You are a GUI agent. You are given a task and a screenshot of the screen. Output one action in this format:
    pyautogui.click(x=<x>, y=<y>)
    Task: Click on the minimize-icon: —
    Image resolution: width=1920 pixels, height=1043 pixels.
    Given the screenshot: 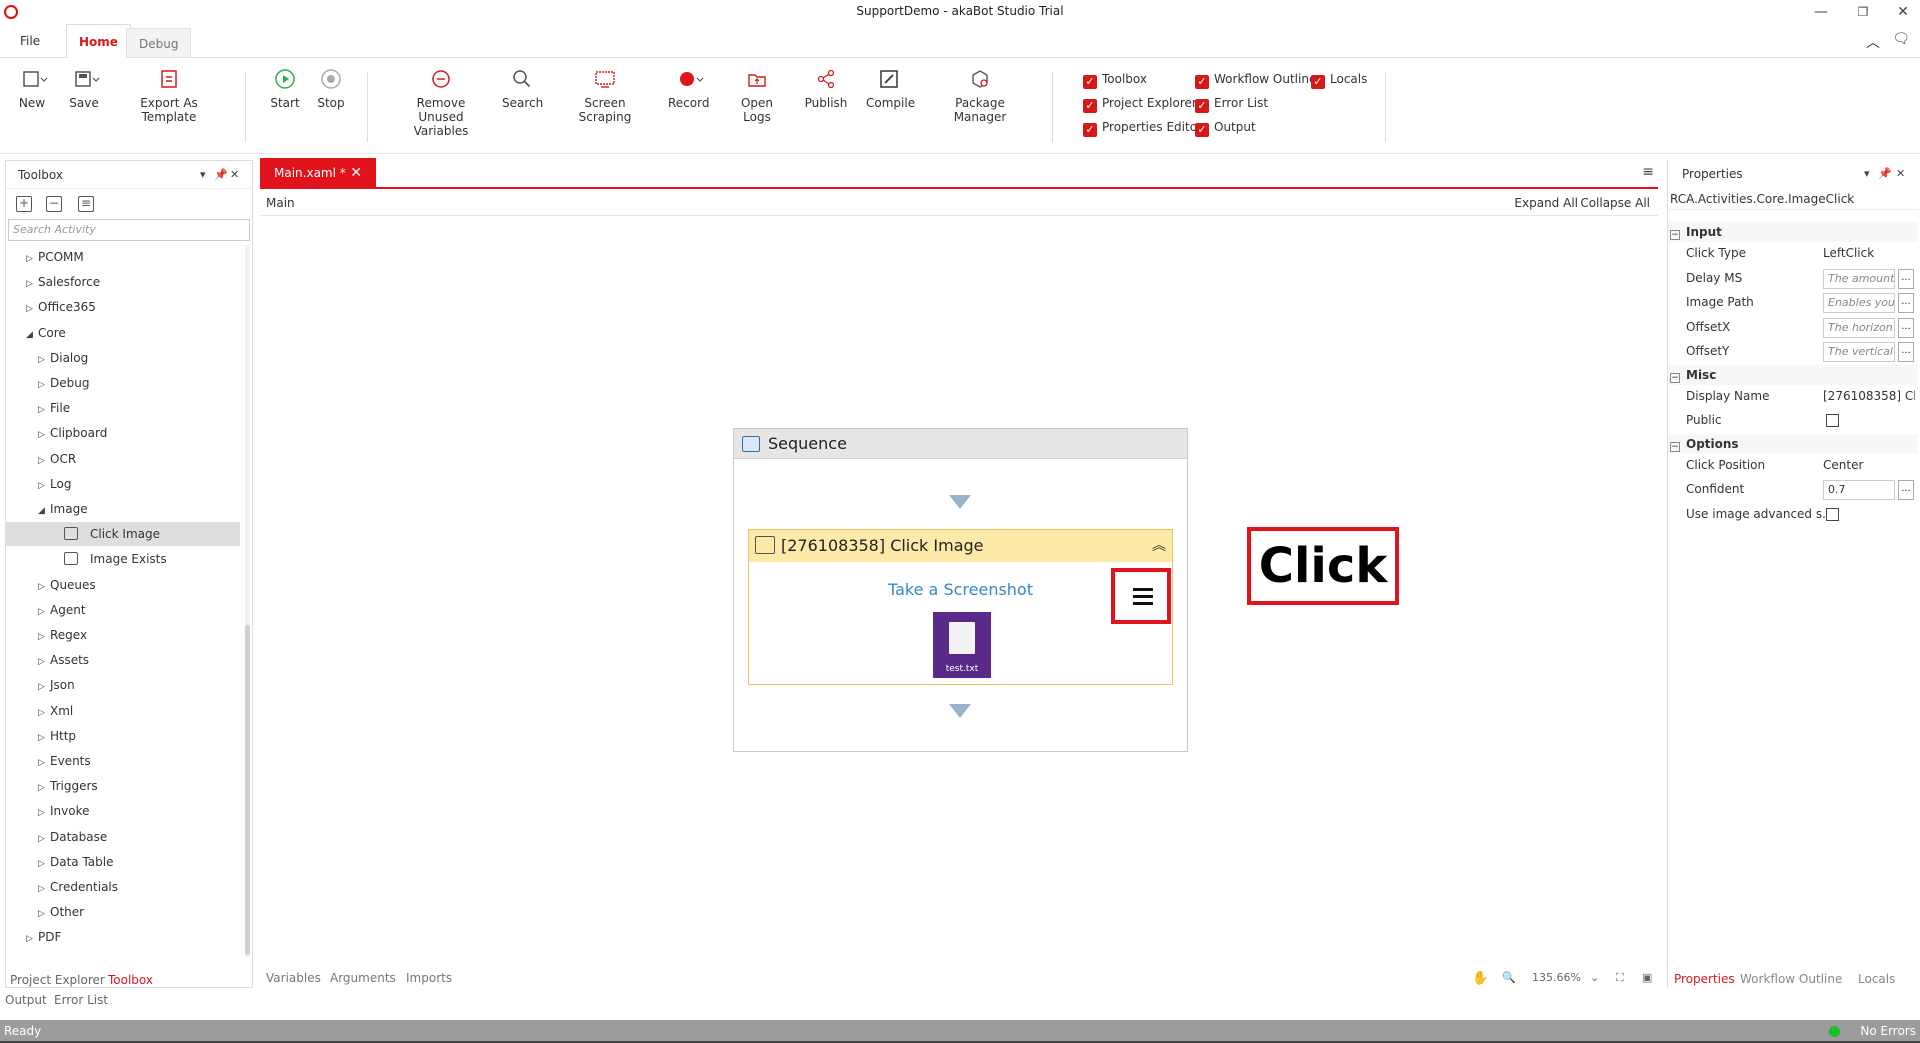 What is the action you would take?
    pyautogui.click(x=1821, y=12)
    